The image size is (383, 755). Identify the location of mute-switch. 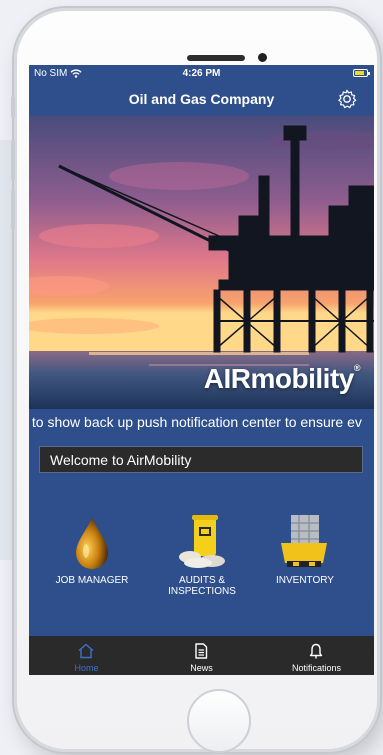
(13, 107).